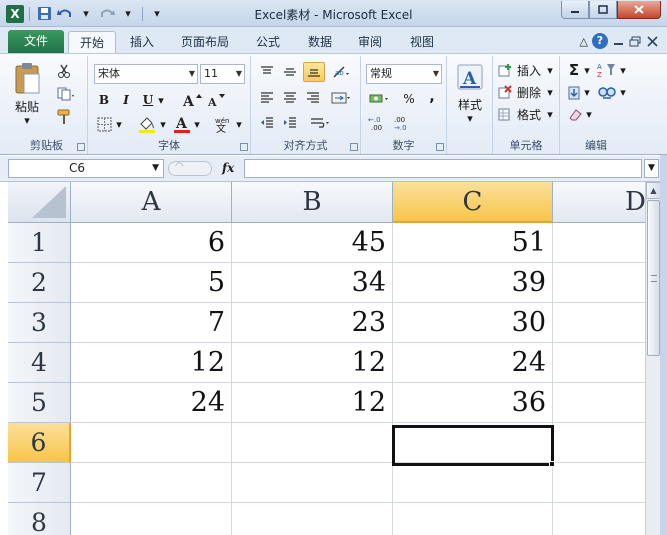  Describe the element at coordinates (104, 100) in the screenshot. I see `bold-button: B` at that location.